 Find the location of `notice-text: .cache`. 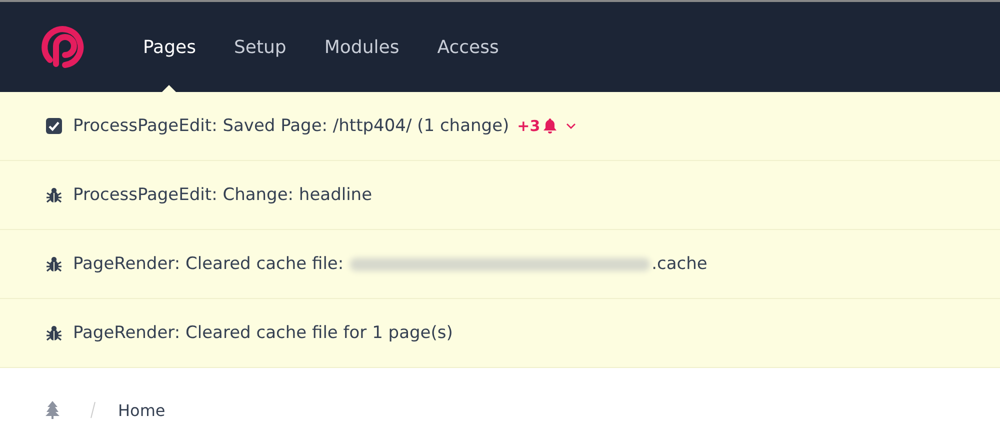

notice-text: .cache is located at coordinates (680, 264).